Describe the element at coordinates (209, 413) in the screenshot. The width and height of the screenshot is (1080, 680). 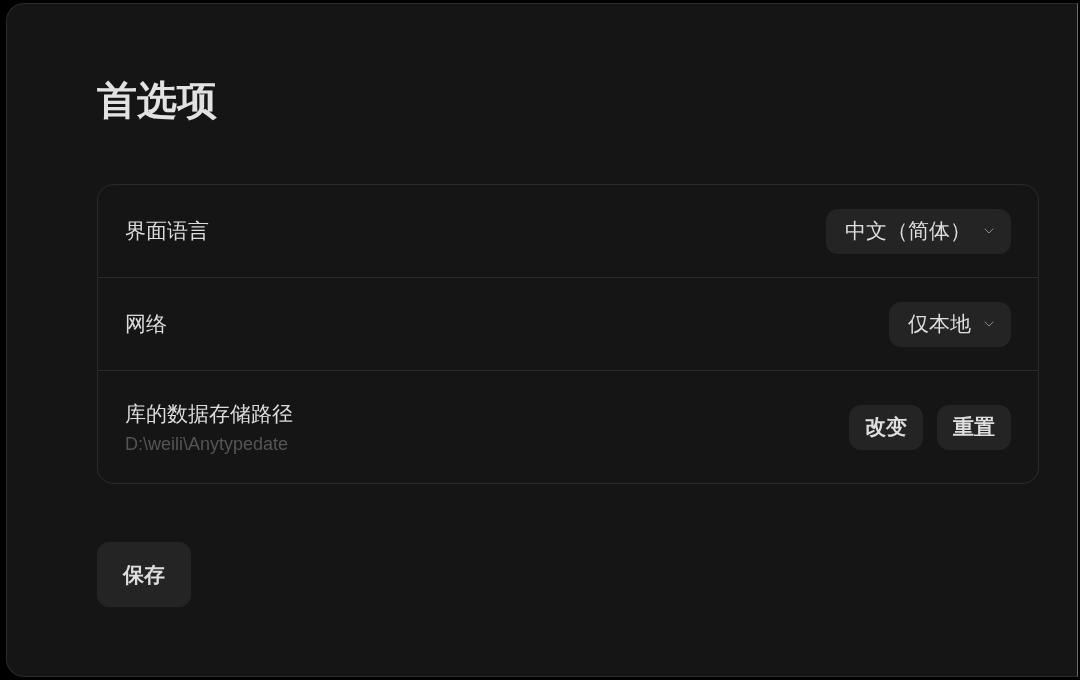
I see `setting-label: 库的数据存储路径` at that location.